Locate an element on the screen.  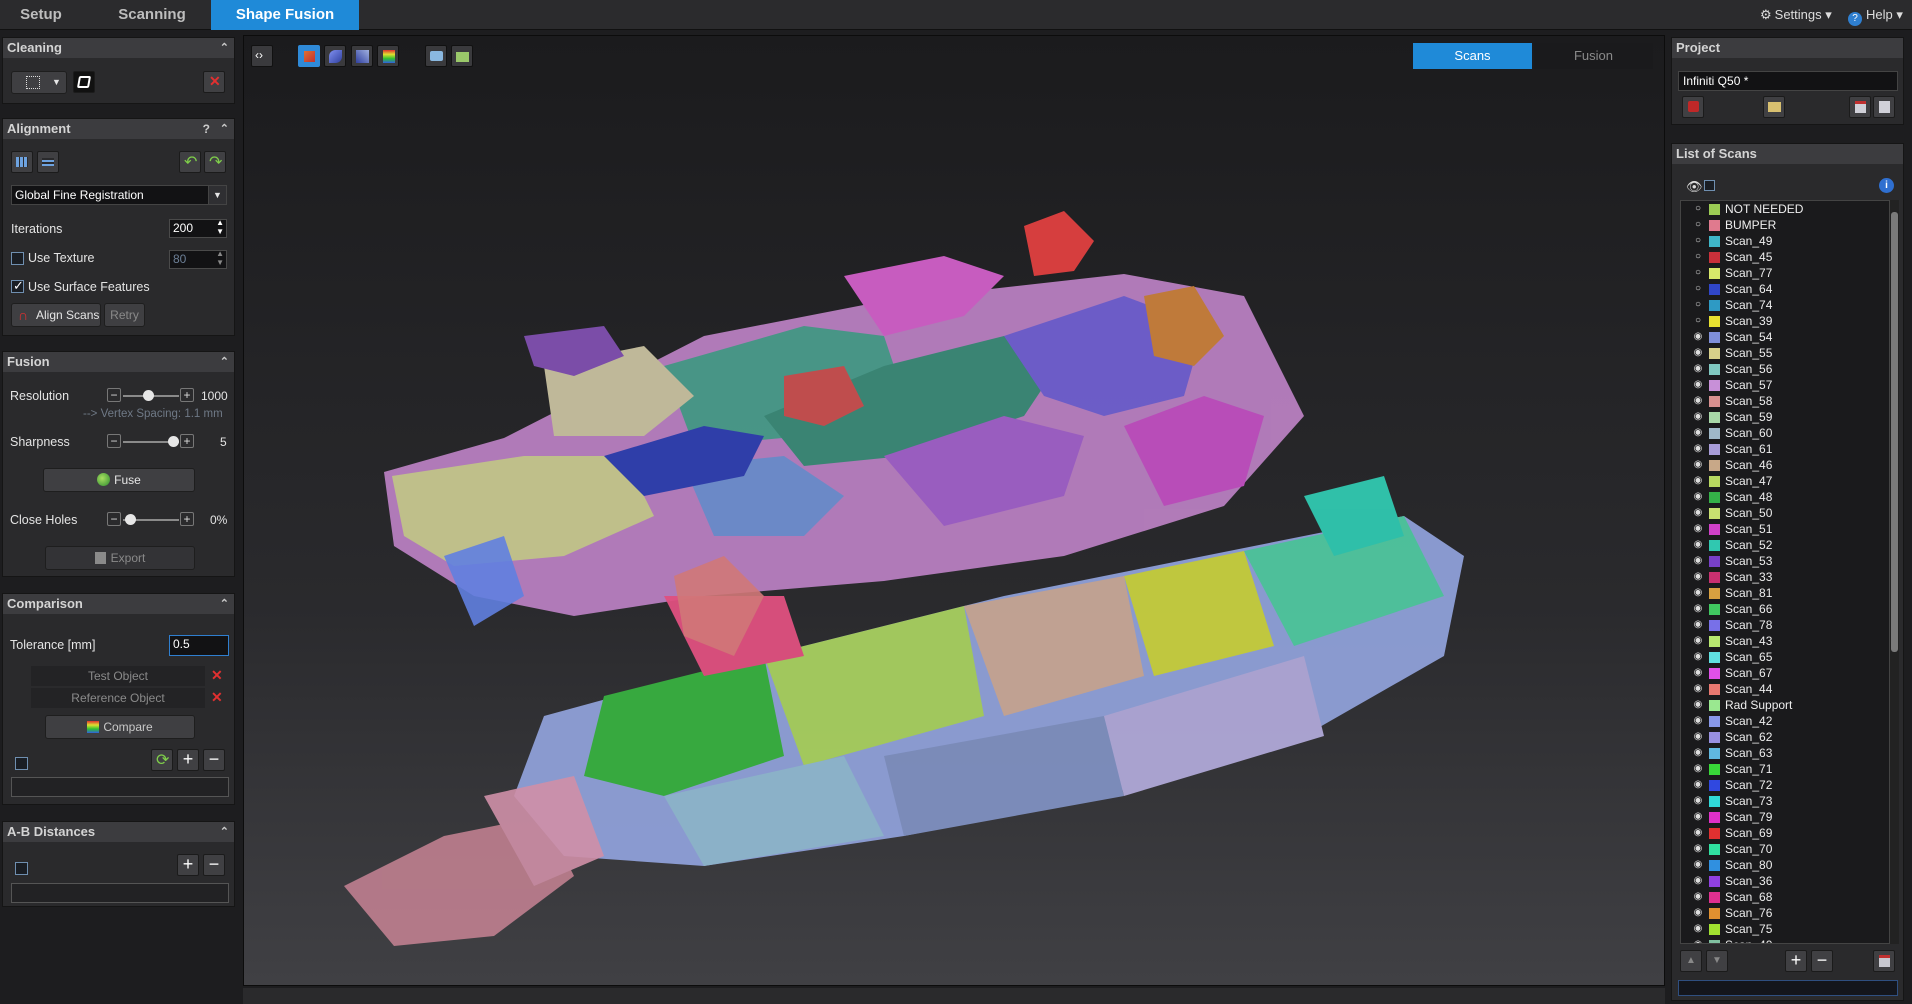
list-item: ◉ Scan_62 is located at coordinates (1785, 737).